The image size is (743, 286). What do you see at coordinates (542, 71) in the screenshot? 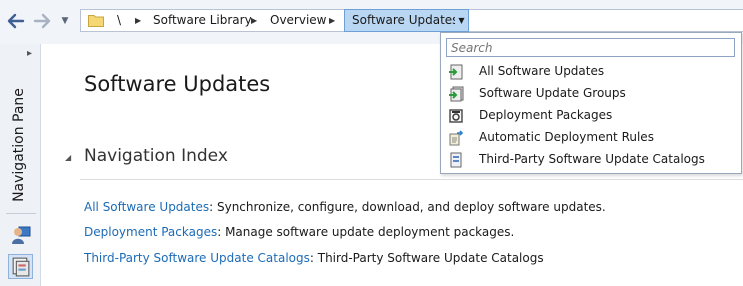
I see `menu-item-label: All Software Updates` at bounding box center [542, 71].